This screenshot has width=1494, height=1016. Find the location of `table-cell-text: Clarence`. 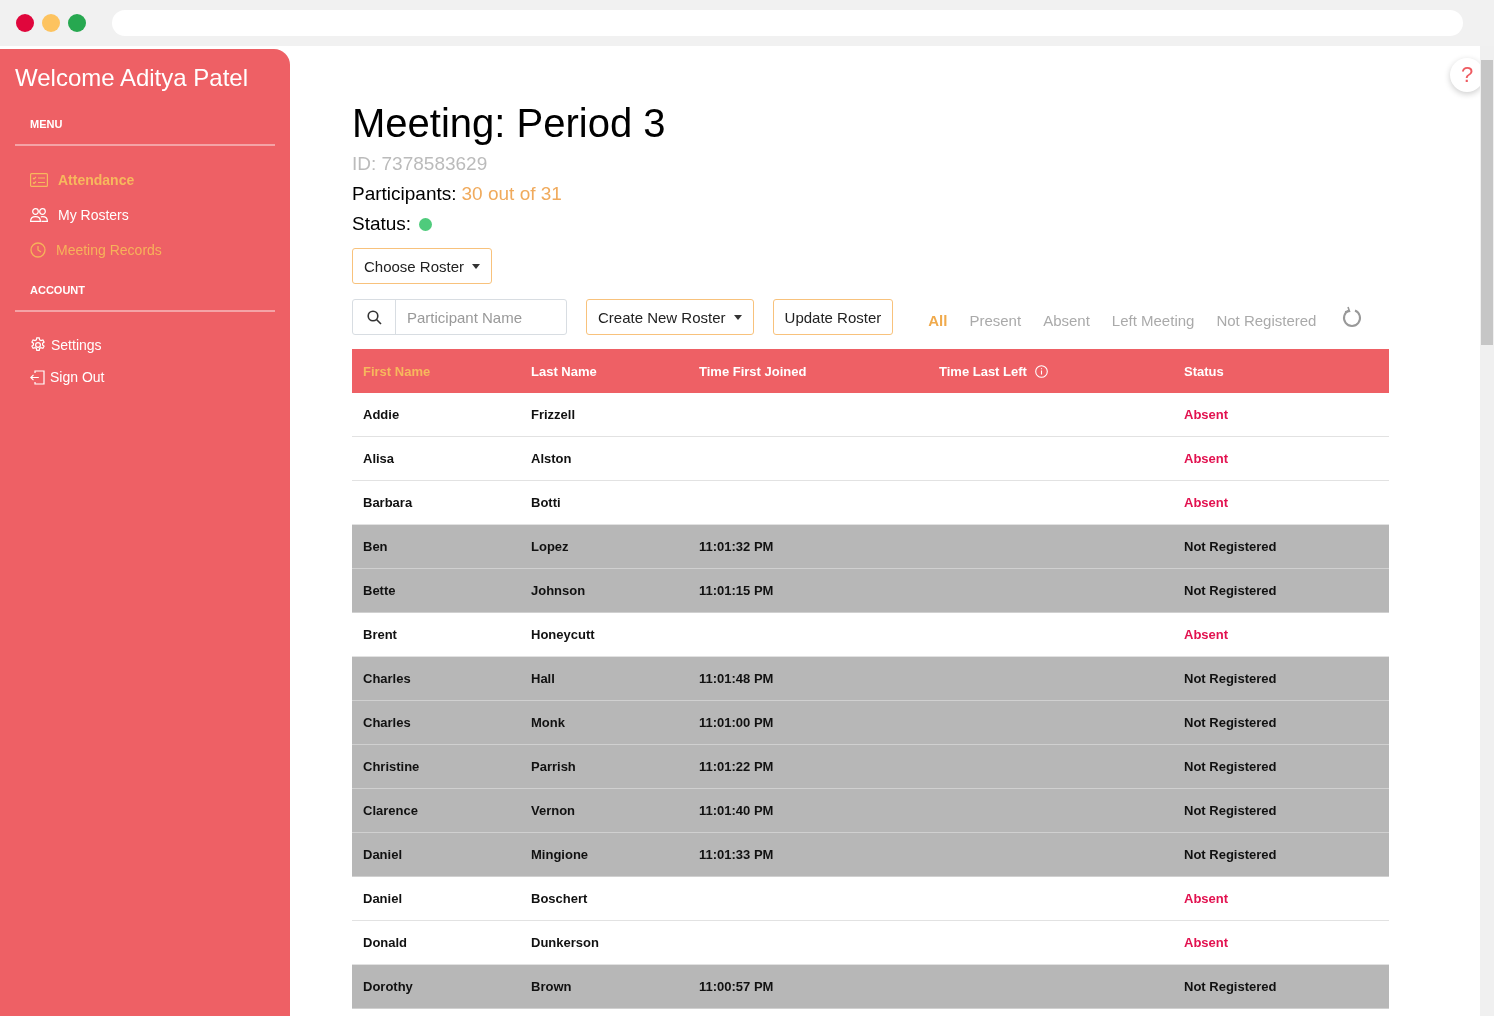

table-cell-text: Clarence is located at coordinates (390, 810).